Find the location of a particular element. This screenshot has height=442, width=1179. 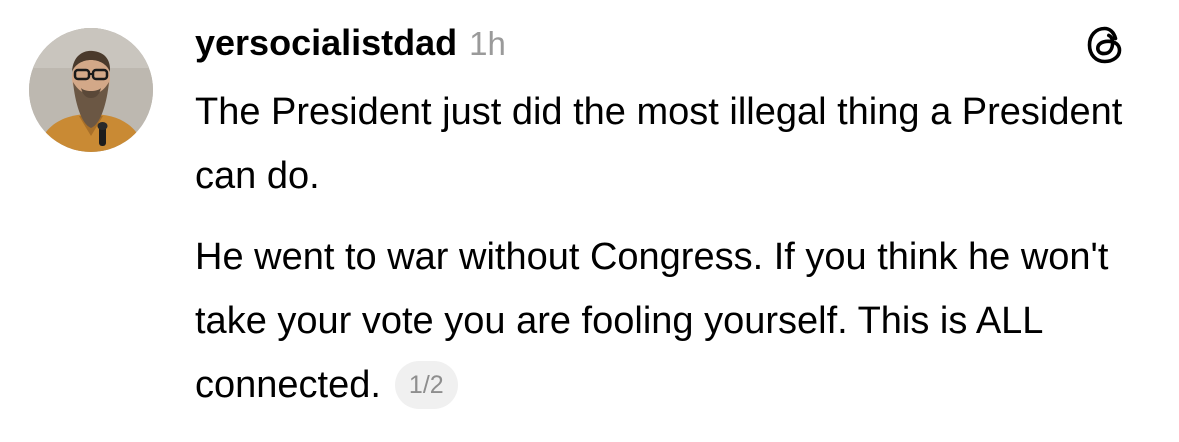

timestamp: 1h is located at coordinates (487, 43).